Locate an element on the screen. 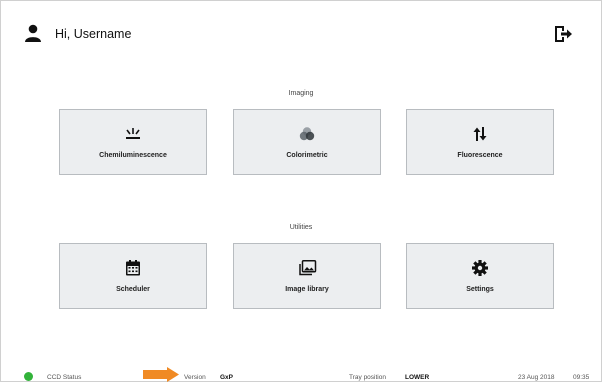  chemiluminescence-tile: Chemiluminescence is located at coordinates (133, 142).